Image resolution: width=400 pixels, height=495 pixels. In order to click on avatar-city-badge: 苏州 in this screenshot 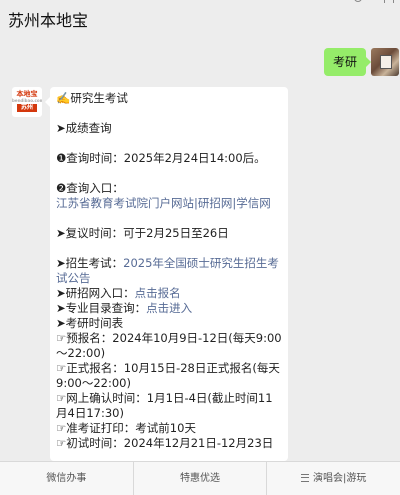, I will do `click(27, 108)`.